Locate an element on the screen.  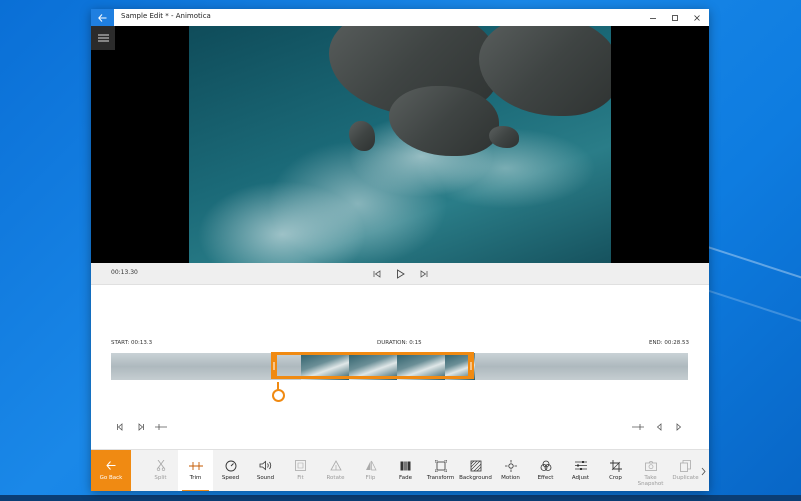
trim-start-handle is located at coordinates (274, 365).